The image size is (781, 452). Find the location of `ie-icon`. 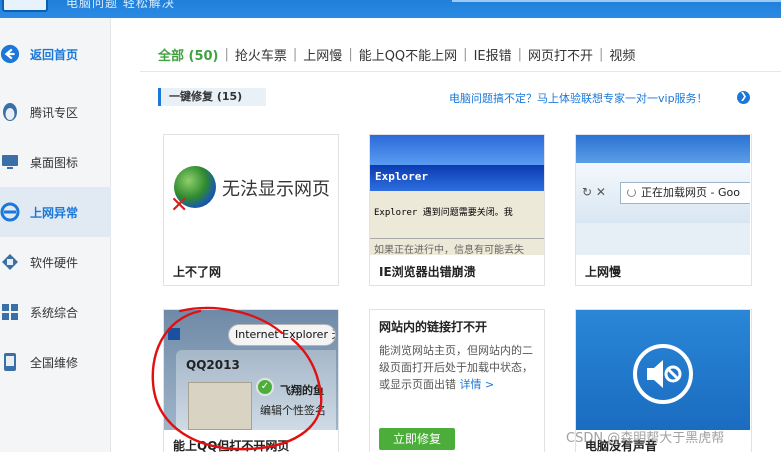

ie-icon is located at coordinates (10, 212).